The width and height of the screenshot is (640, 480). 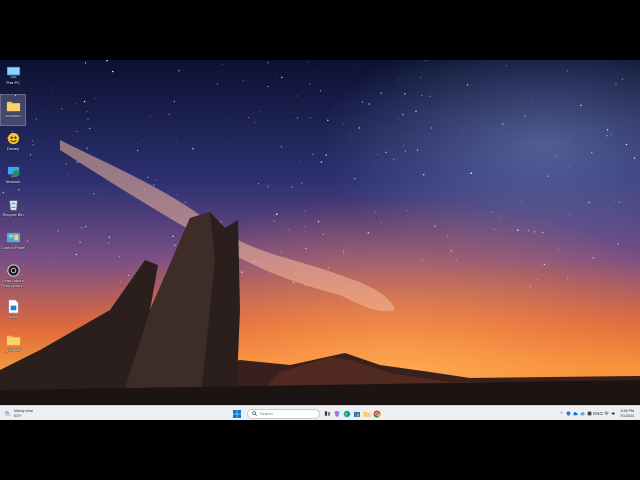 I want to click on edge-icon, so click(x=347, y=413).